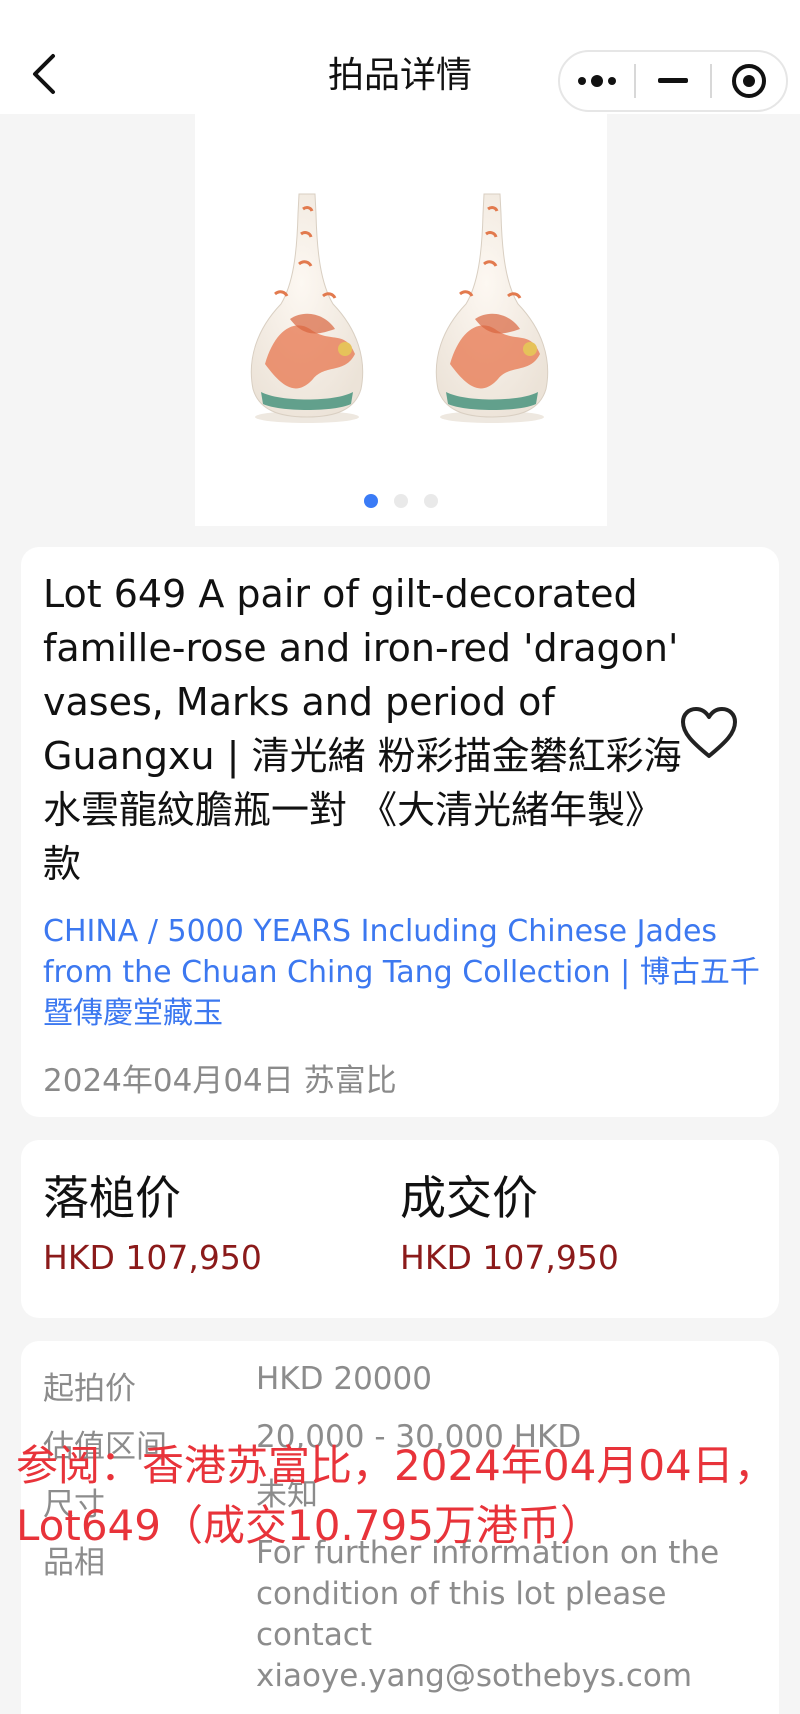  What do you see at coordinates (371, 501) in the screenshot?
I see `carousel-dot-active` at bounding box center [371, 501].